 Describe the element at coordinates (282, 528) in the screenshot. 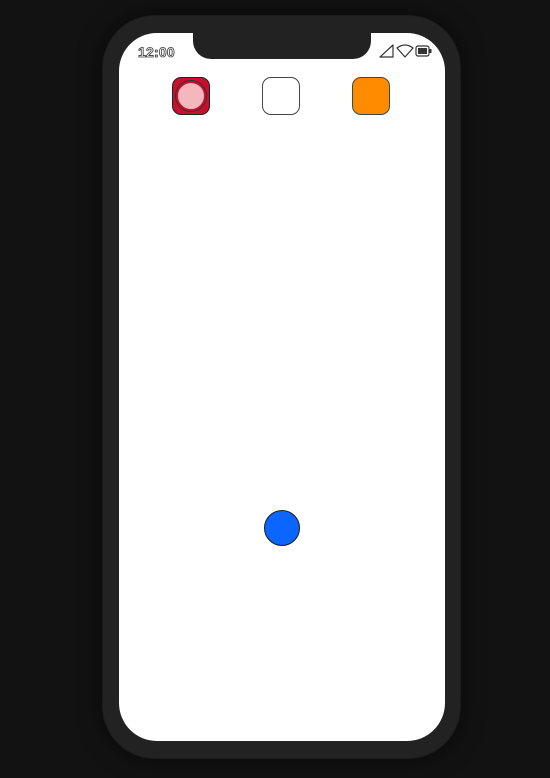

I see `blue-dot` at that location.